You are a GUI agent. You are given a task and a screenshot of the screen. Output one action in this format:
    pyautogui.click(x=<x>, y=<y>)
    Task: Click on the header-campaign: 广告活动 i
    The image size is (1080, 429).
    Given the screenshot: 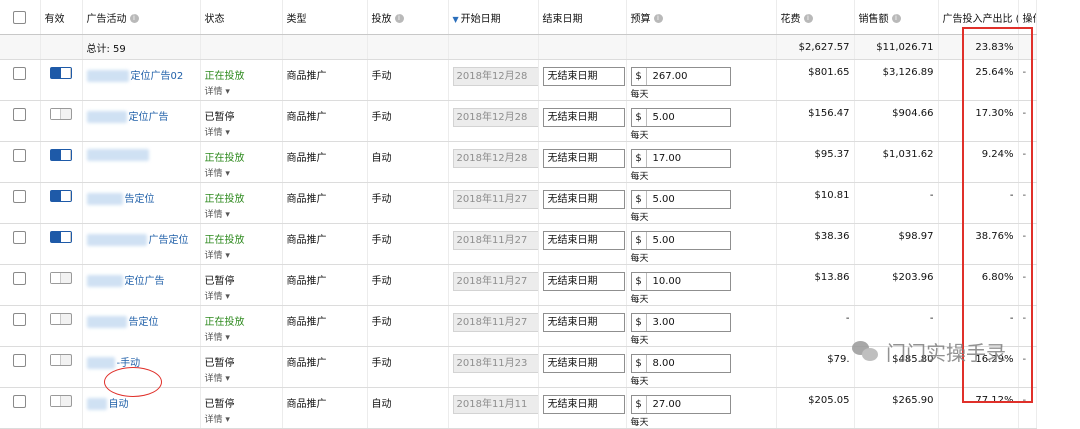 What is the action you would take?
    pyautogui.click(x=141, y=17)
    